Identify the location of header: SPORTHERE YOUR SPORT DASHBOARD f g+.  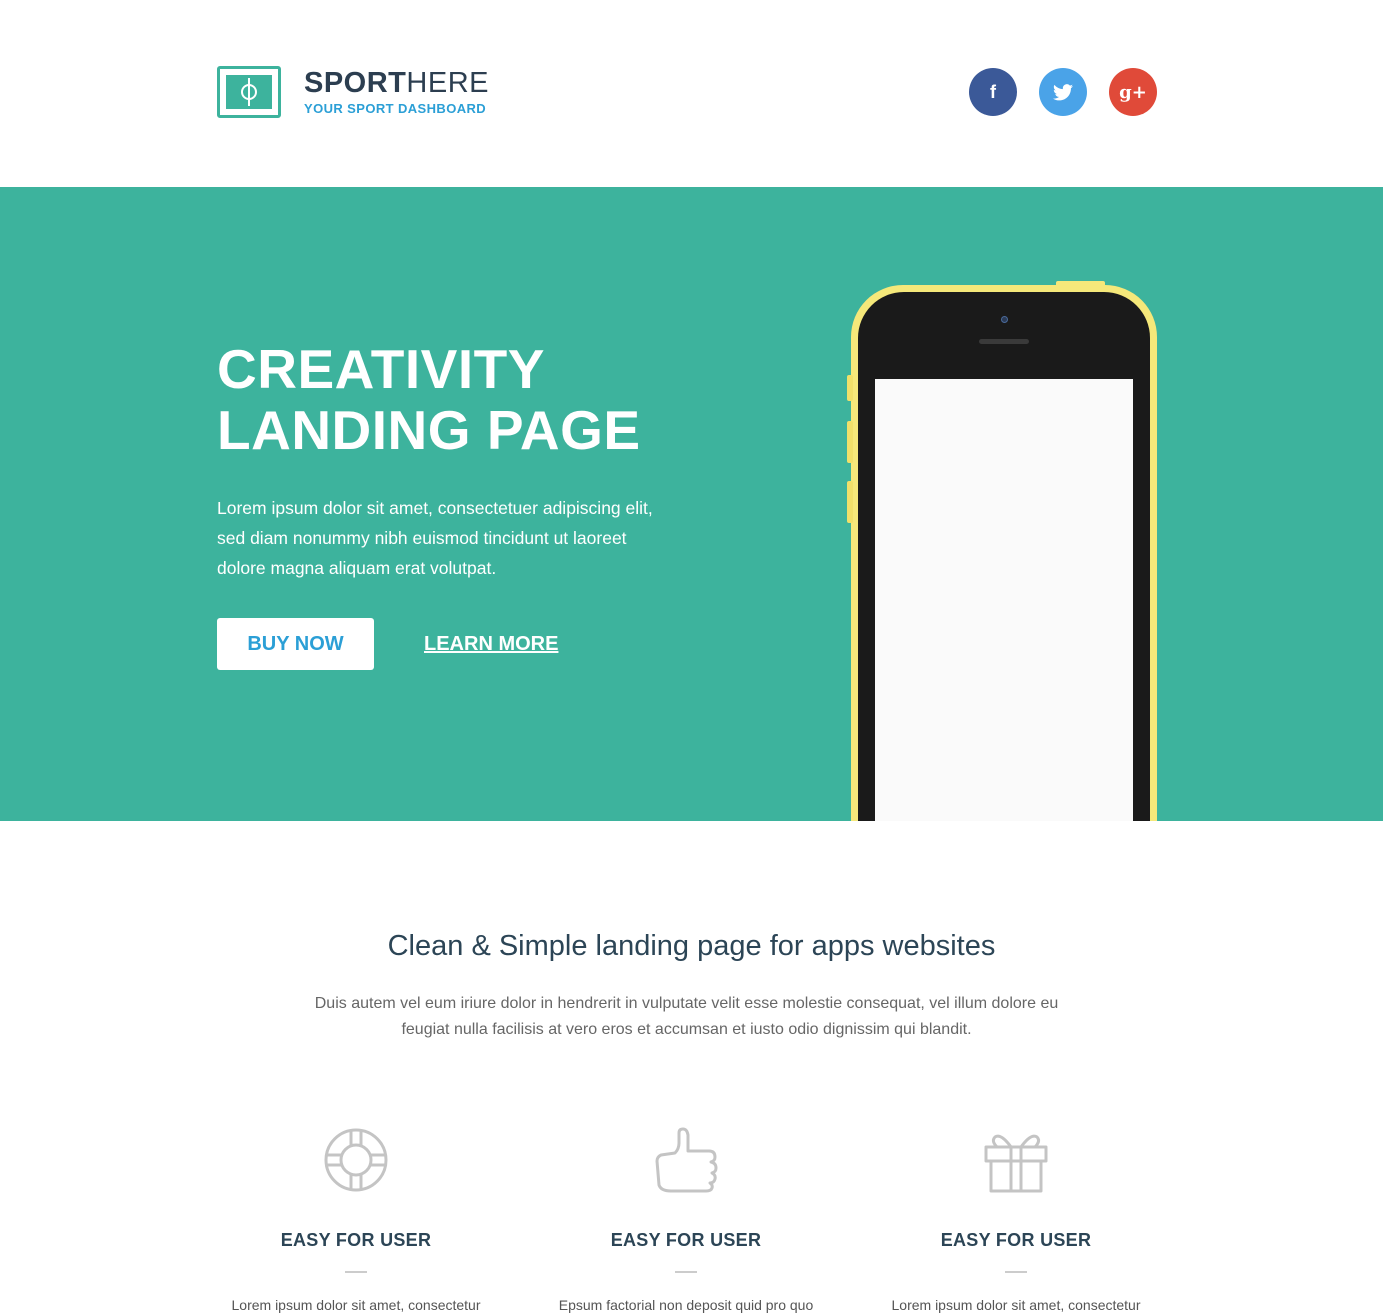
(691, 93).